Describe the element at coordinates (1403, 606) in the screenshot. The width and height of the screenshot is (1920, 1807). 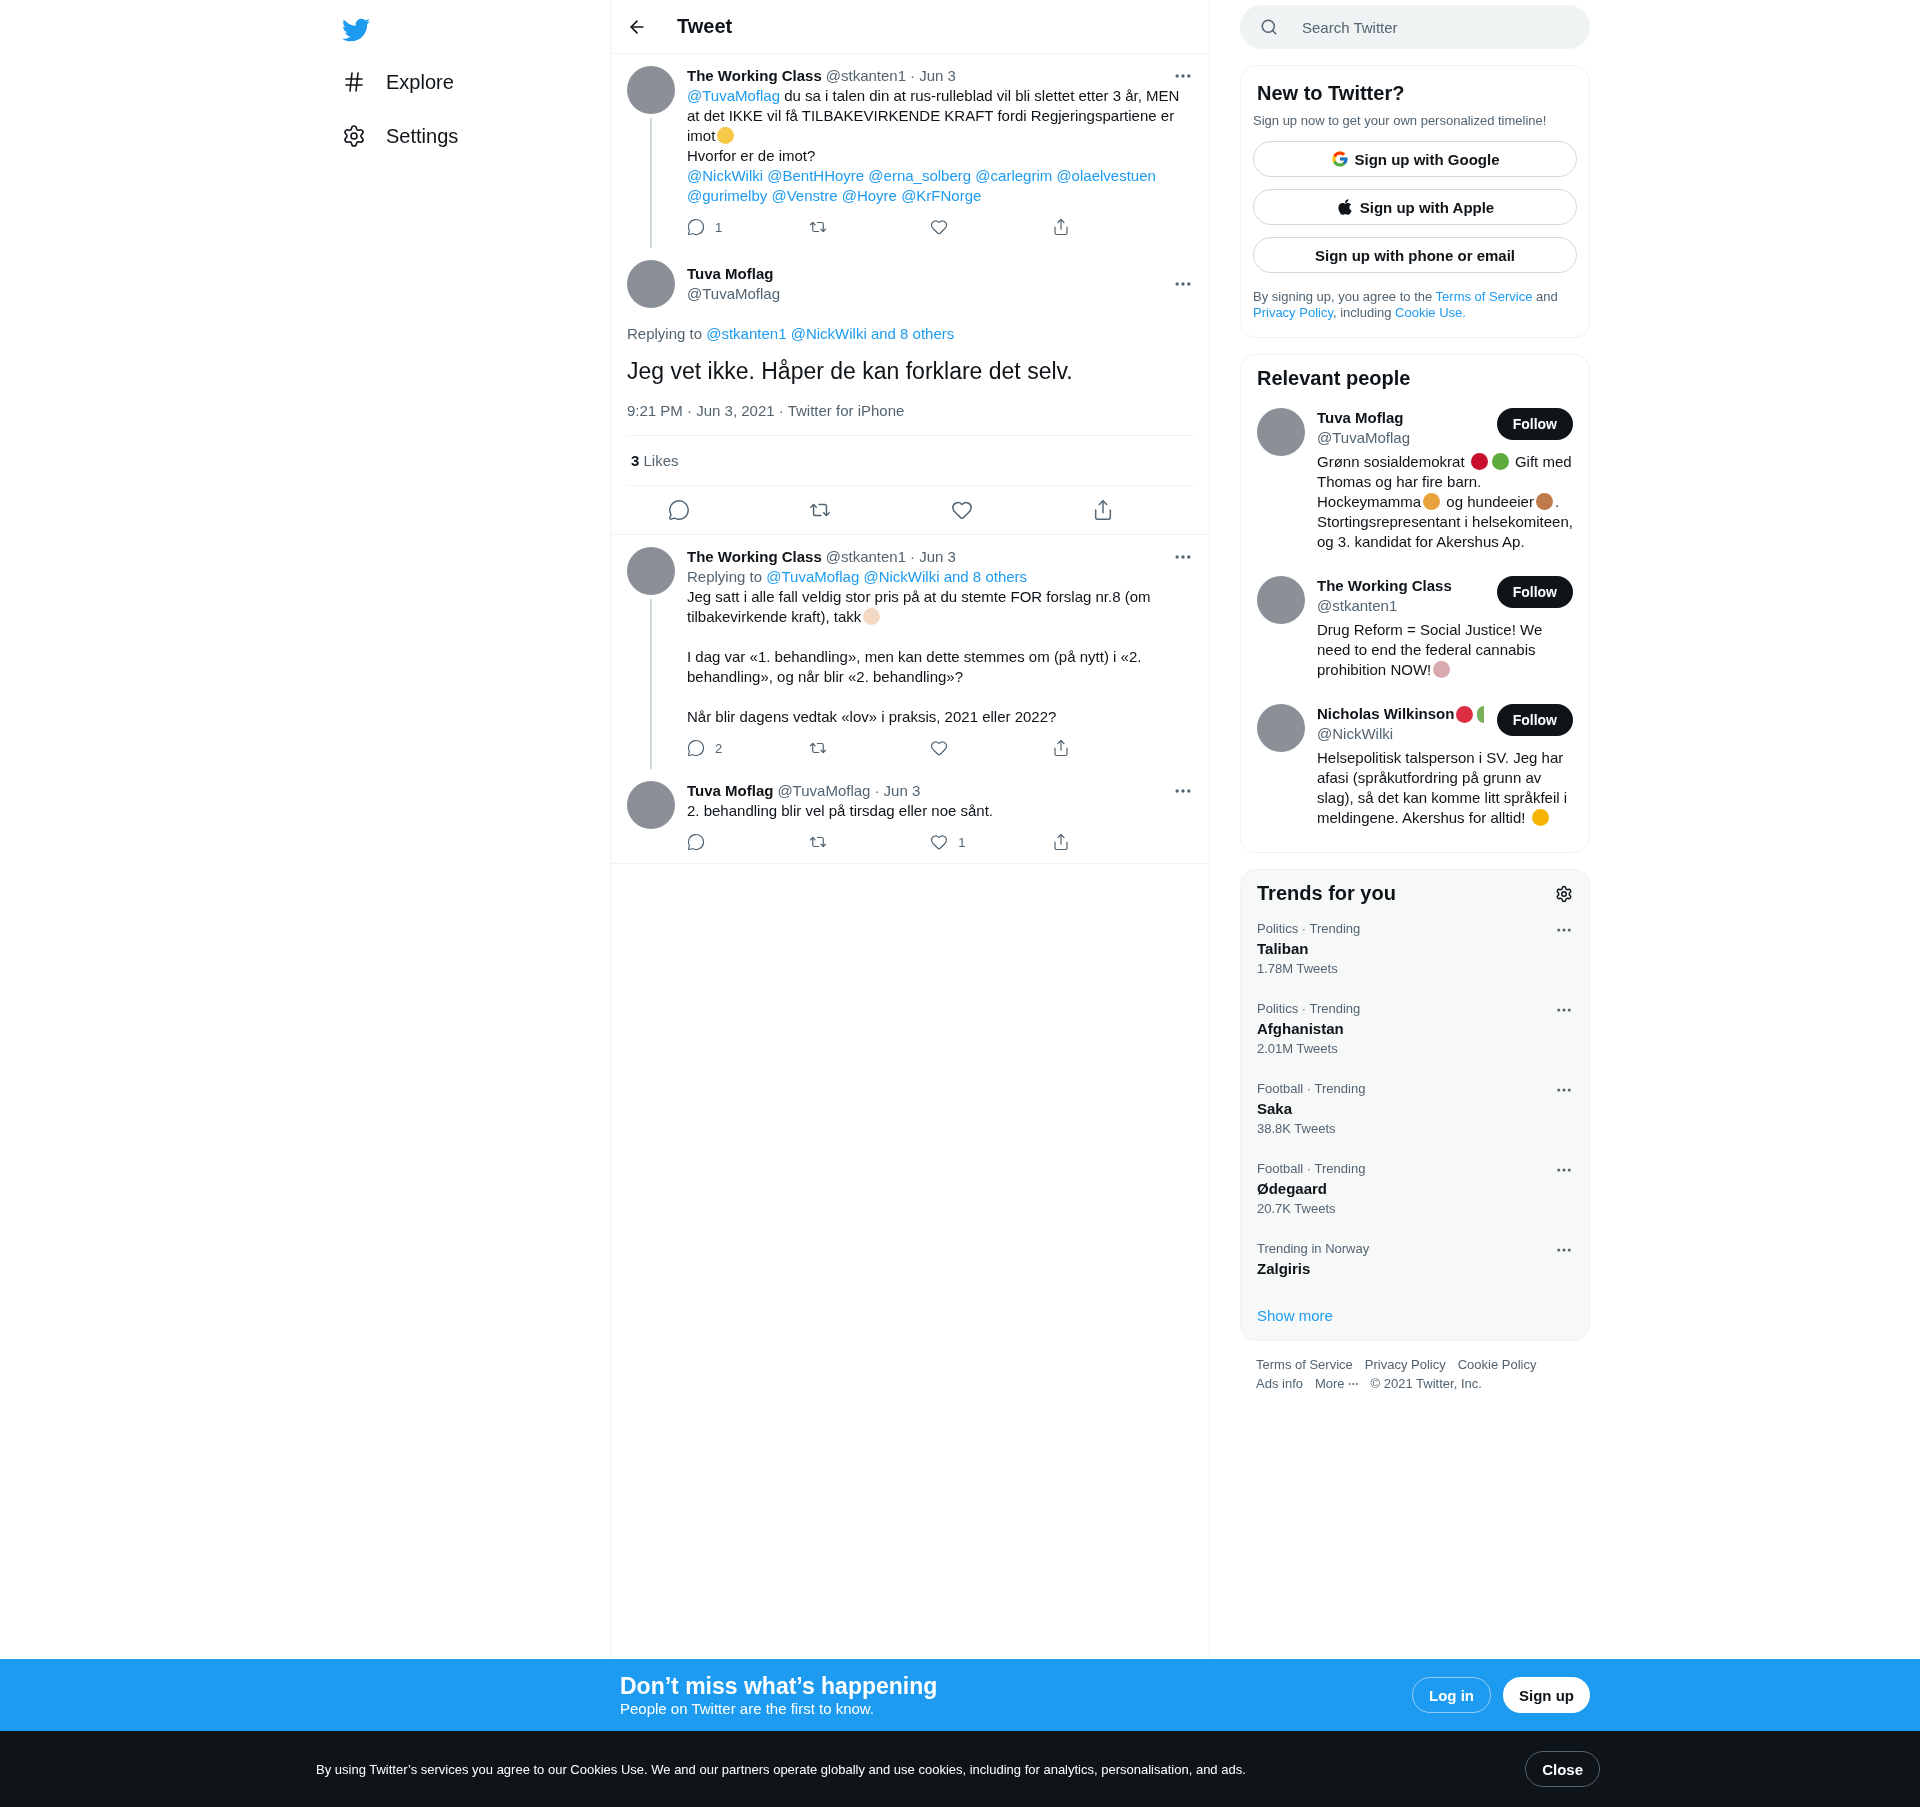
I see `person-handle: @stkanten1` at that location.